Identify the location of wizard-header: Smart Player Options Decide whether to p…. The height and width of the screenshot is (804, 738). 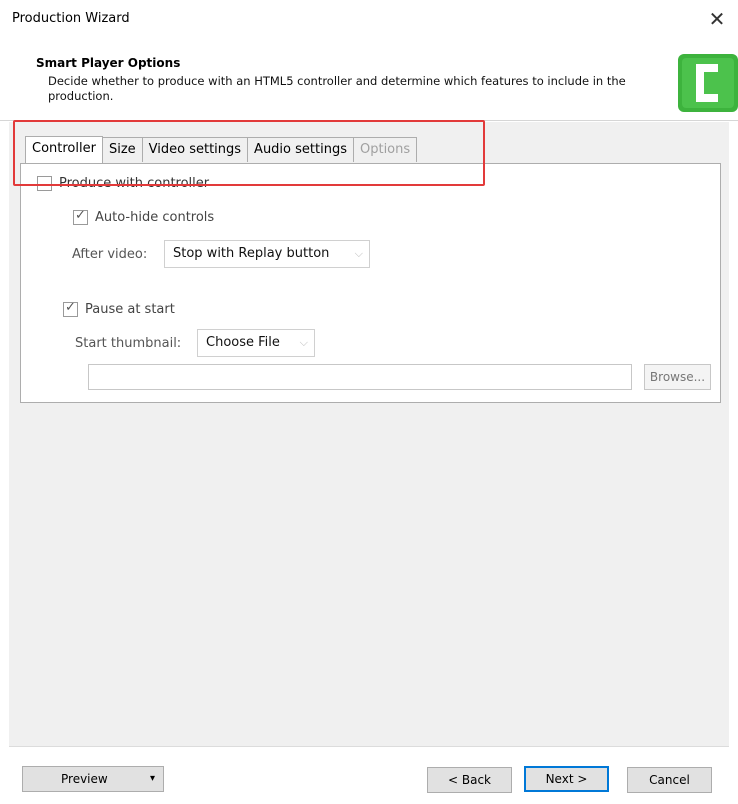
(369, 82).